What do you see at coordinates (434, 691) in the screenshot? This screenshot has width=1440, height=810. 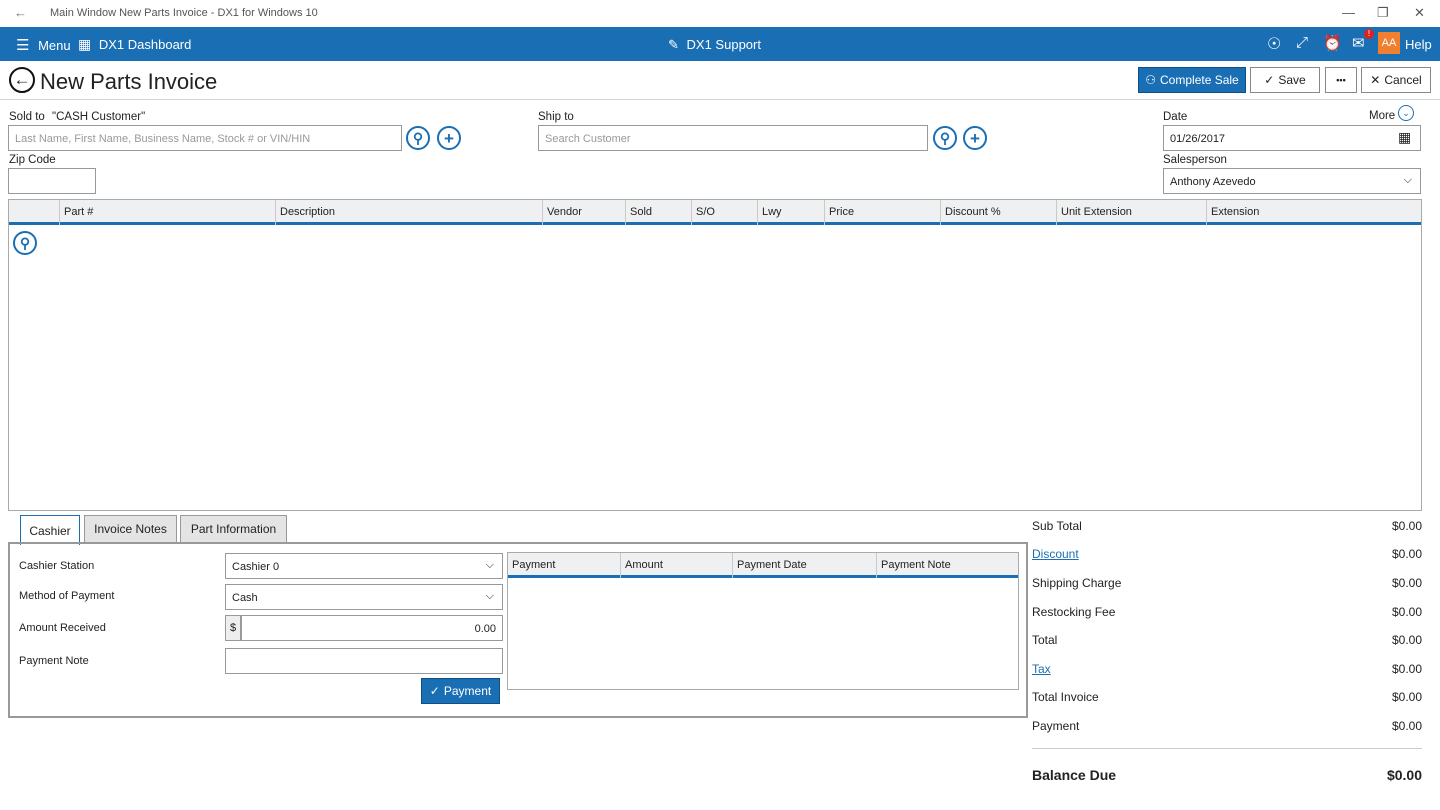 I see `check-icon: ✓` at bounding box center [434, 691].